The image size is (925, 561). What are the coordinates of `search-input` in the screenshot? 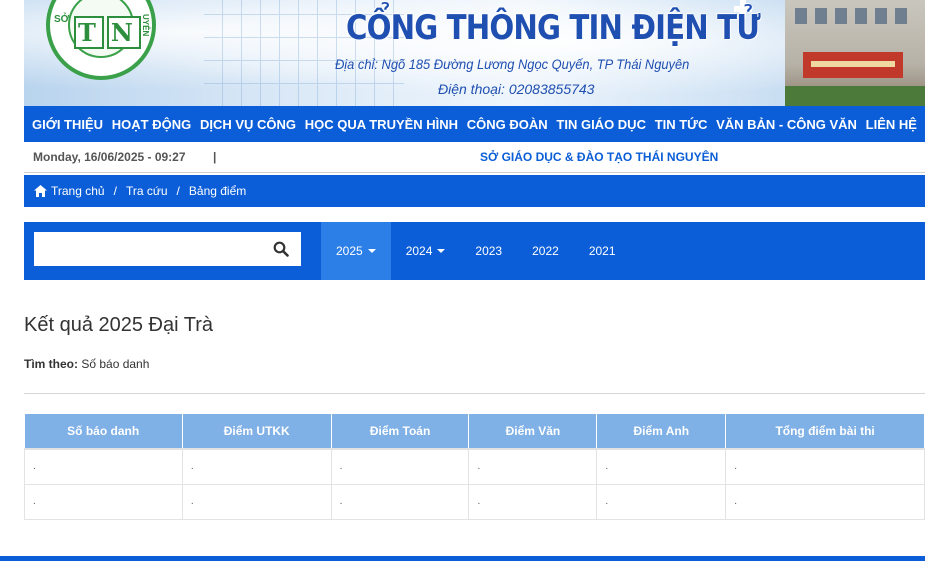 It's located at (167, 249).